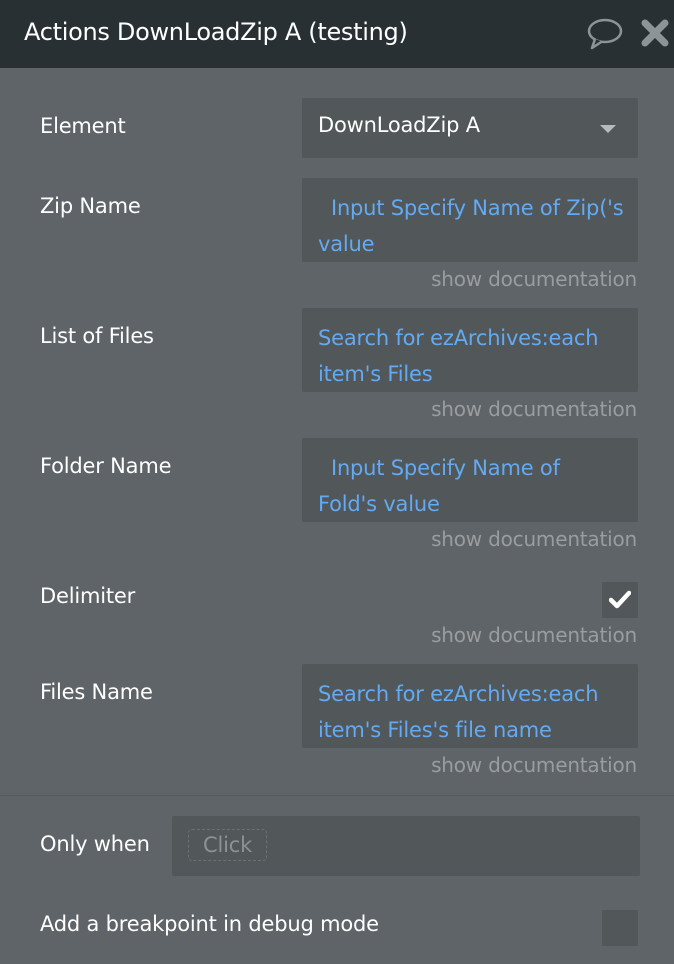 This screenshot has height=964, width=674. Describe the element at coordinates (534, 765) in the screenshot. I see `files-name-show-documentation-link: show documentation` at that location.